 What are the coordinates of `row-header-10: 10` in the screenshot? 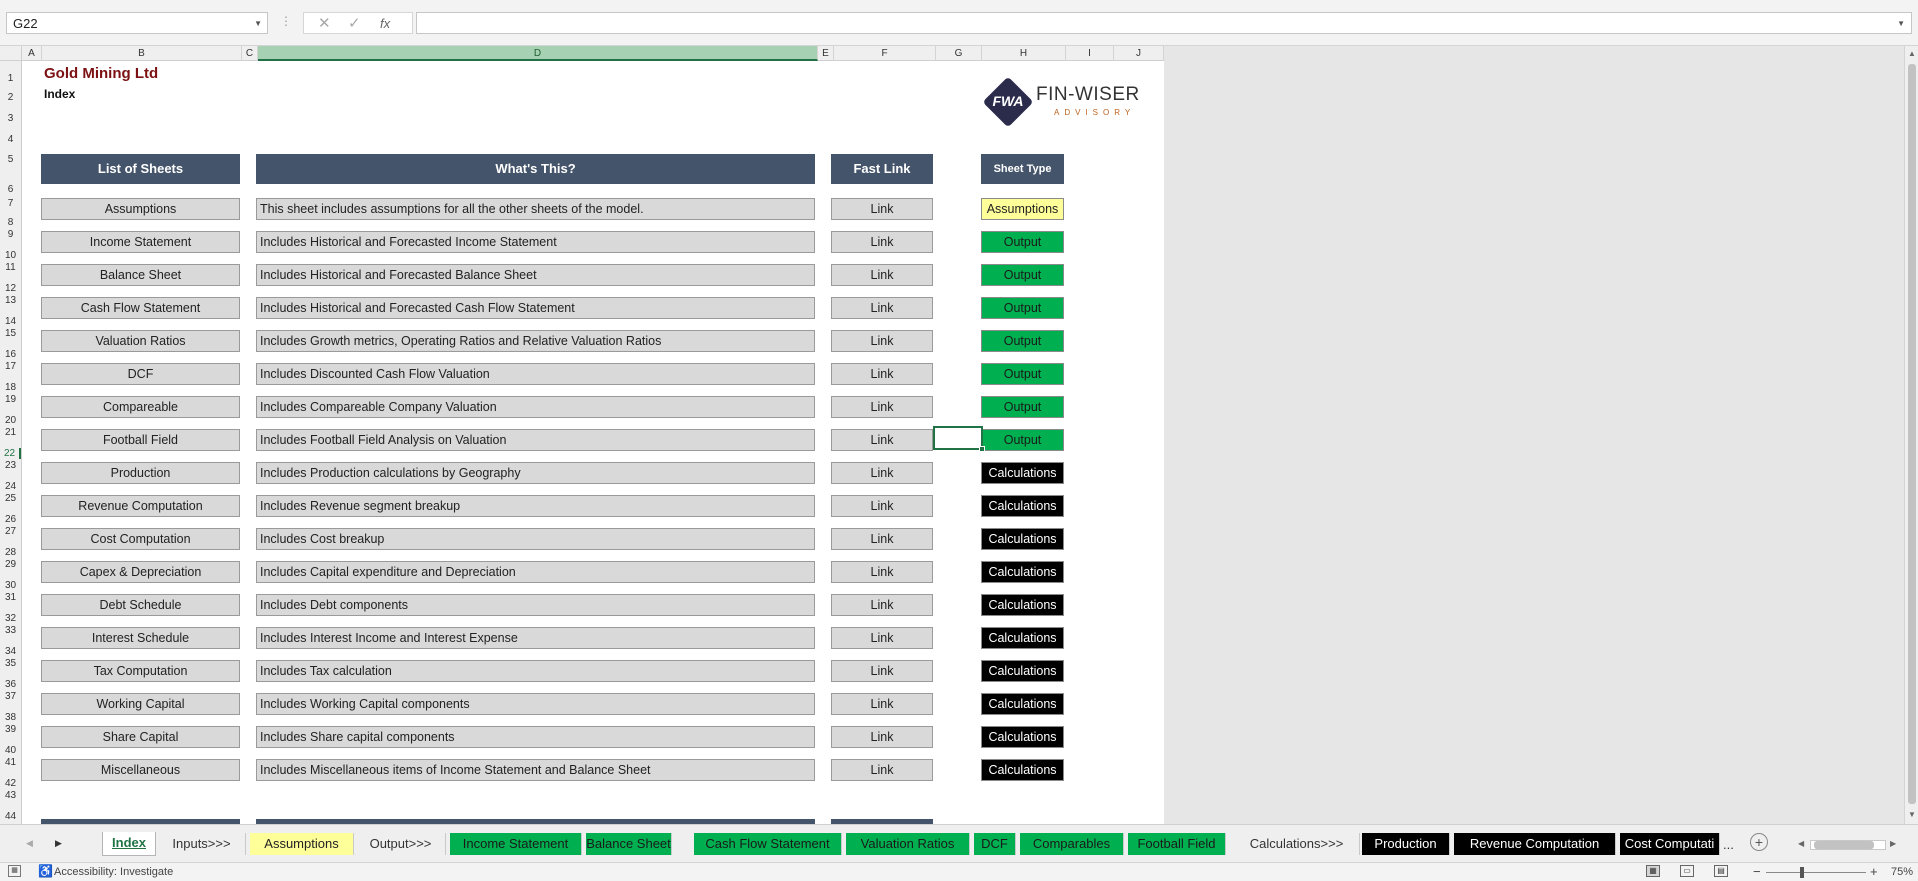 It's located at (10, 255).